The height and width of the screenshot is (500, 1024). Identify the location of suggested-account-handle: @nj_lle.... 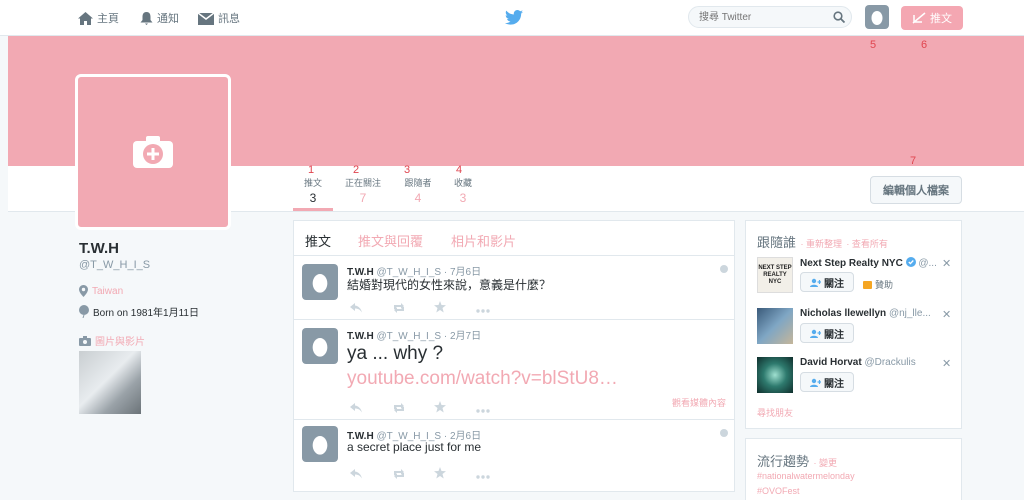
(910, 313).